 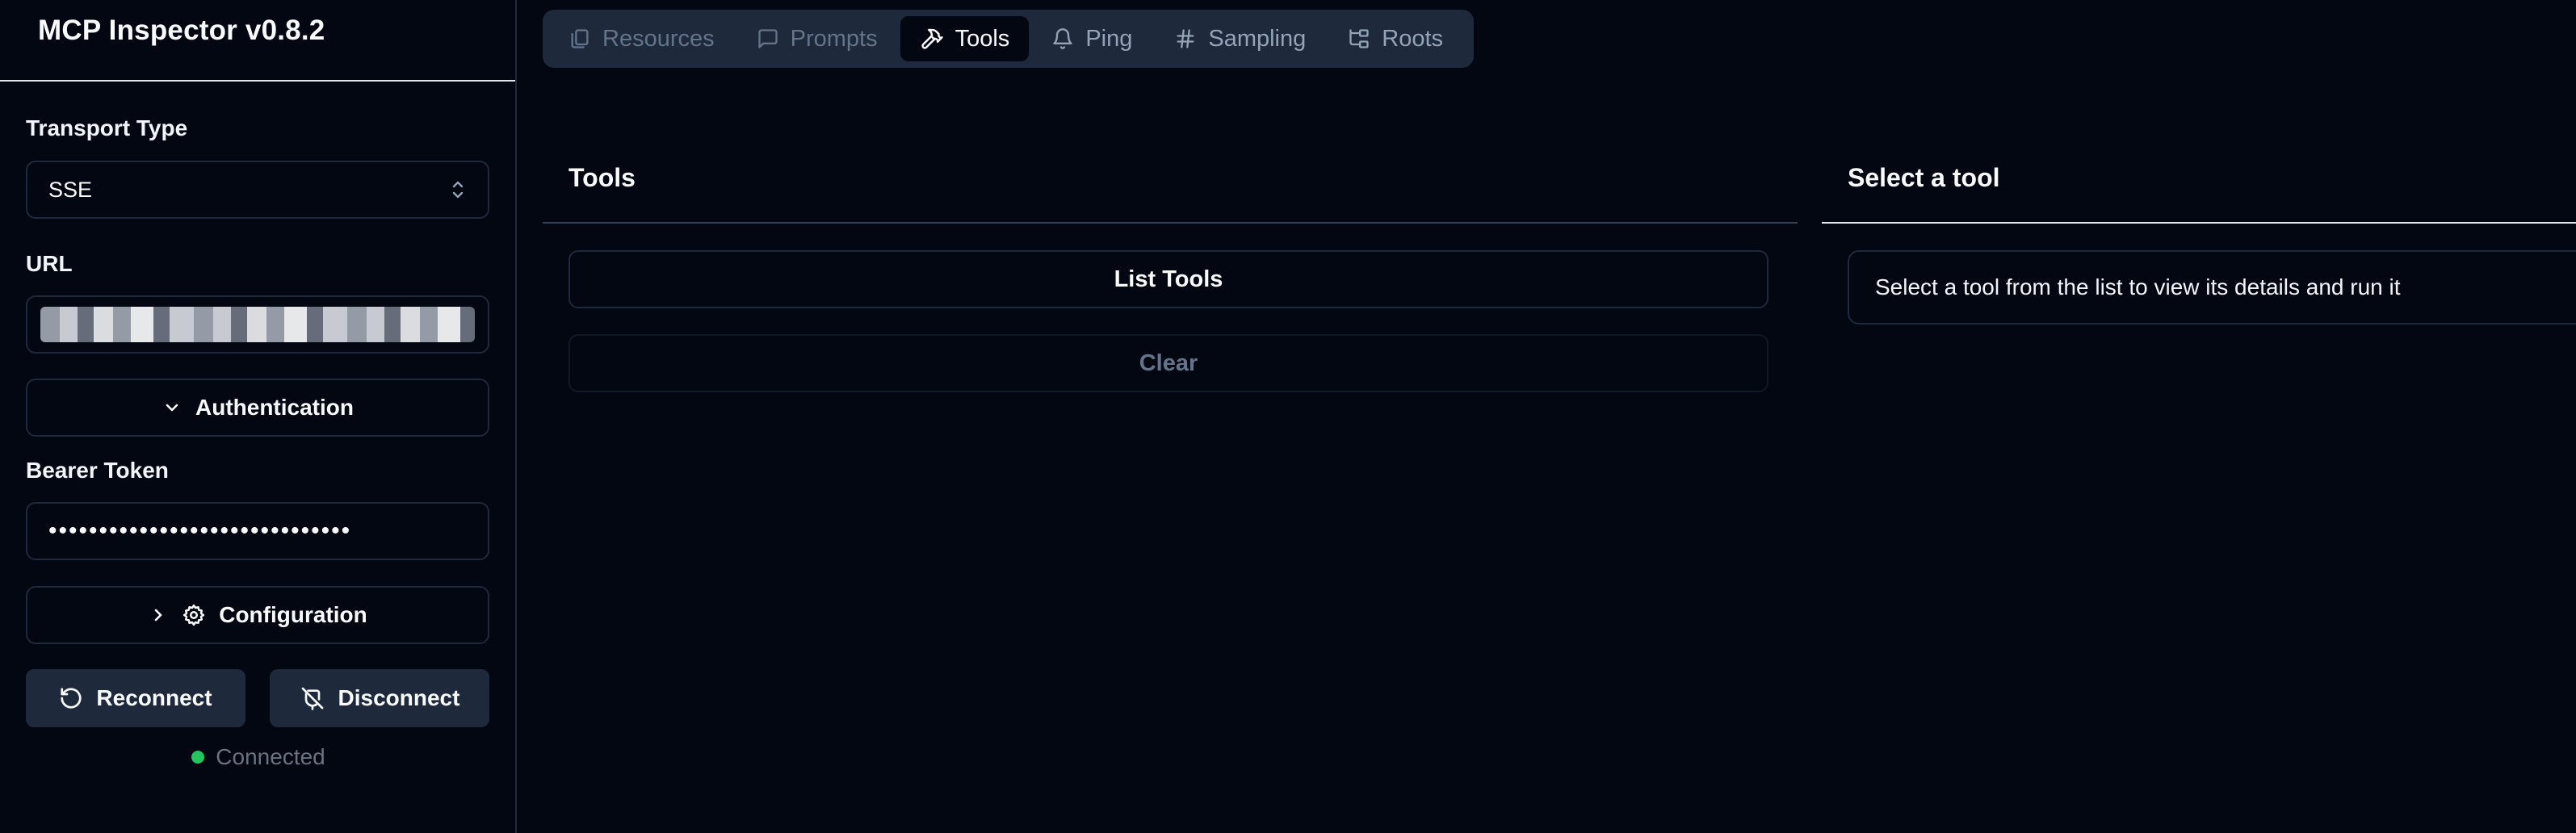 I want to click on tab-roots: Roots, so click(x=1395, y=38).